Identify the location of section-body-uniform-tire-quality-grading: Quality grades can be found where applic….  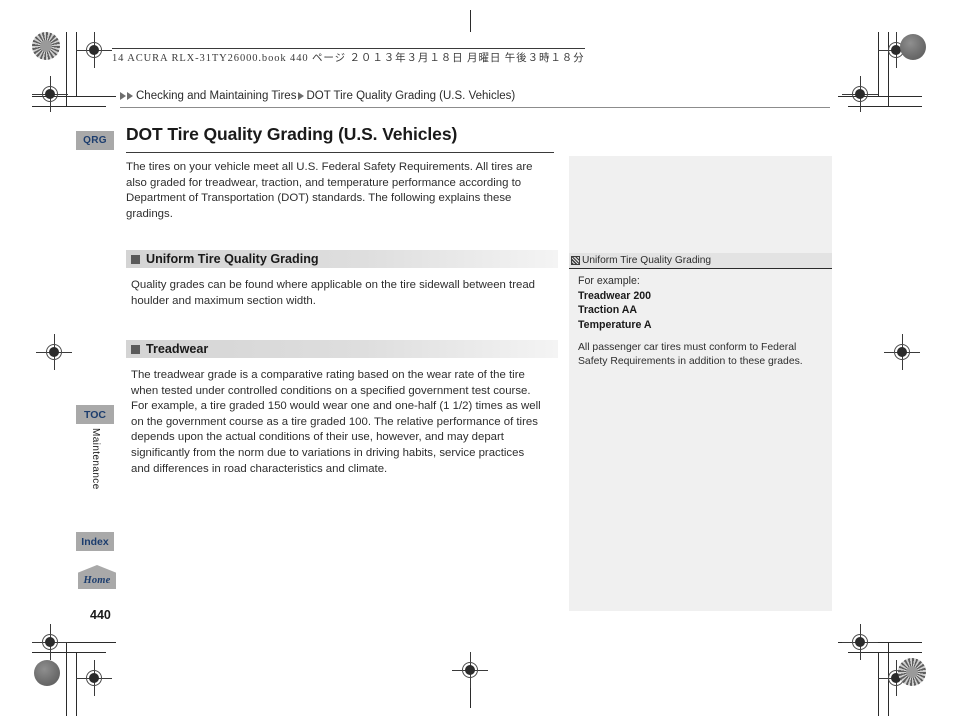
(333, 293).